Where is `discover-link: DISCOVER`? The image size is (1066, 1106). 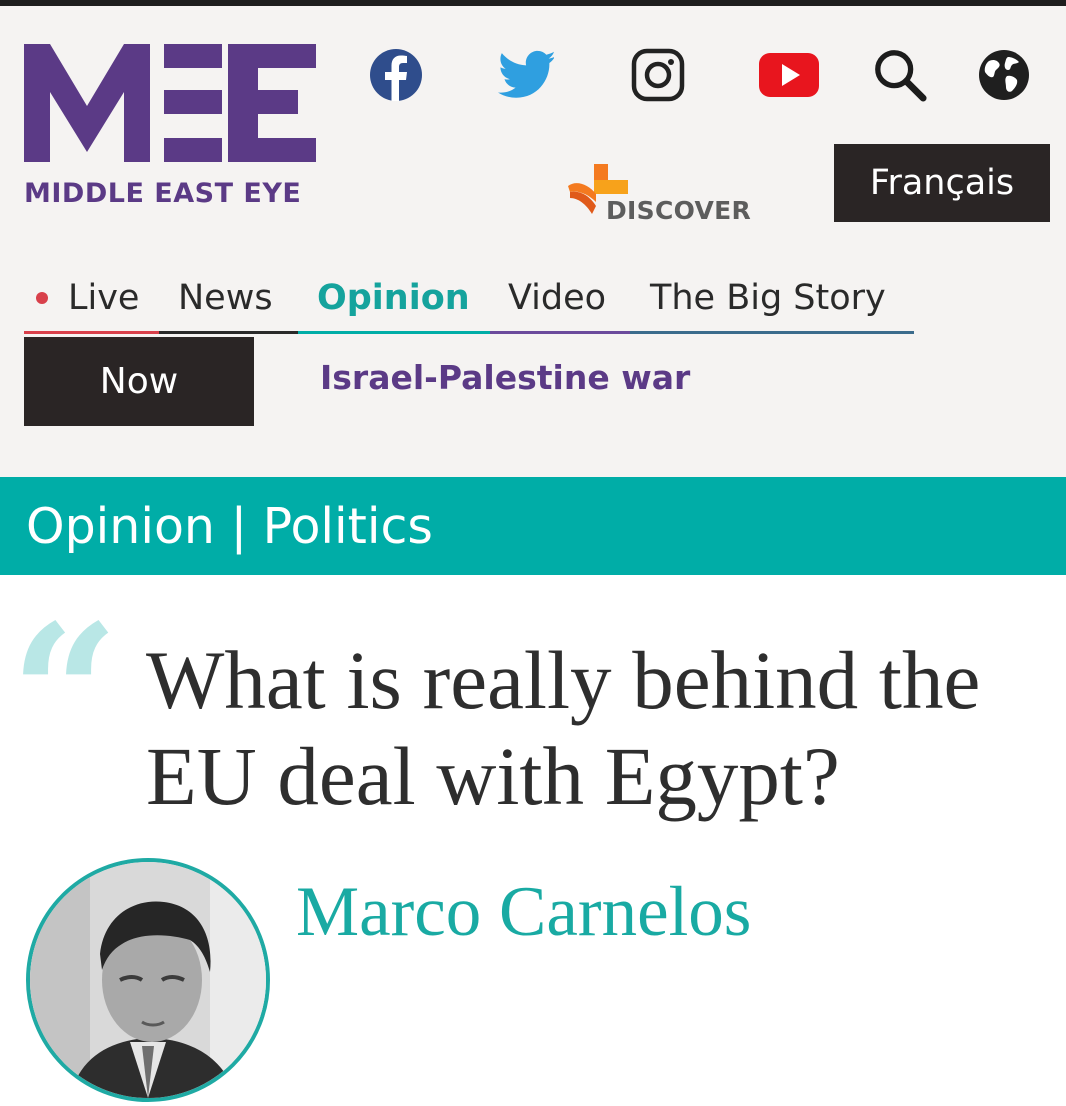
discover-link: DISCOVER is located at coordinates (666, 195).